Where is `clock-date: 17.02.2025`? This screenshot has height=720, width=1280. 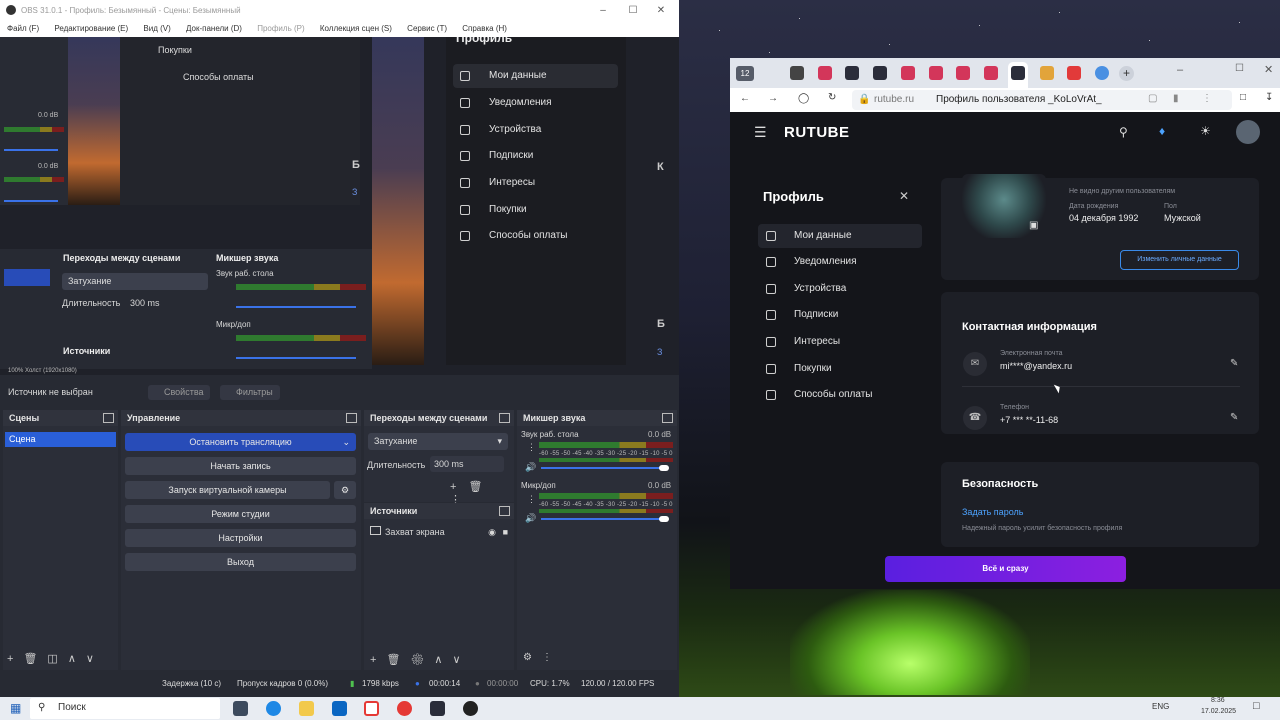 clock-date: 17.02.2025 is located at coordinates (1218, 711).